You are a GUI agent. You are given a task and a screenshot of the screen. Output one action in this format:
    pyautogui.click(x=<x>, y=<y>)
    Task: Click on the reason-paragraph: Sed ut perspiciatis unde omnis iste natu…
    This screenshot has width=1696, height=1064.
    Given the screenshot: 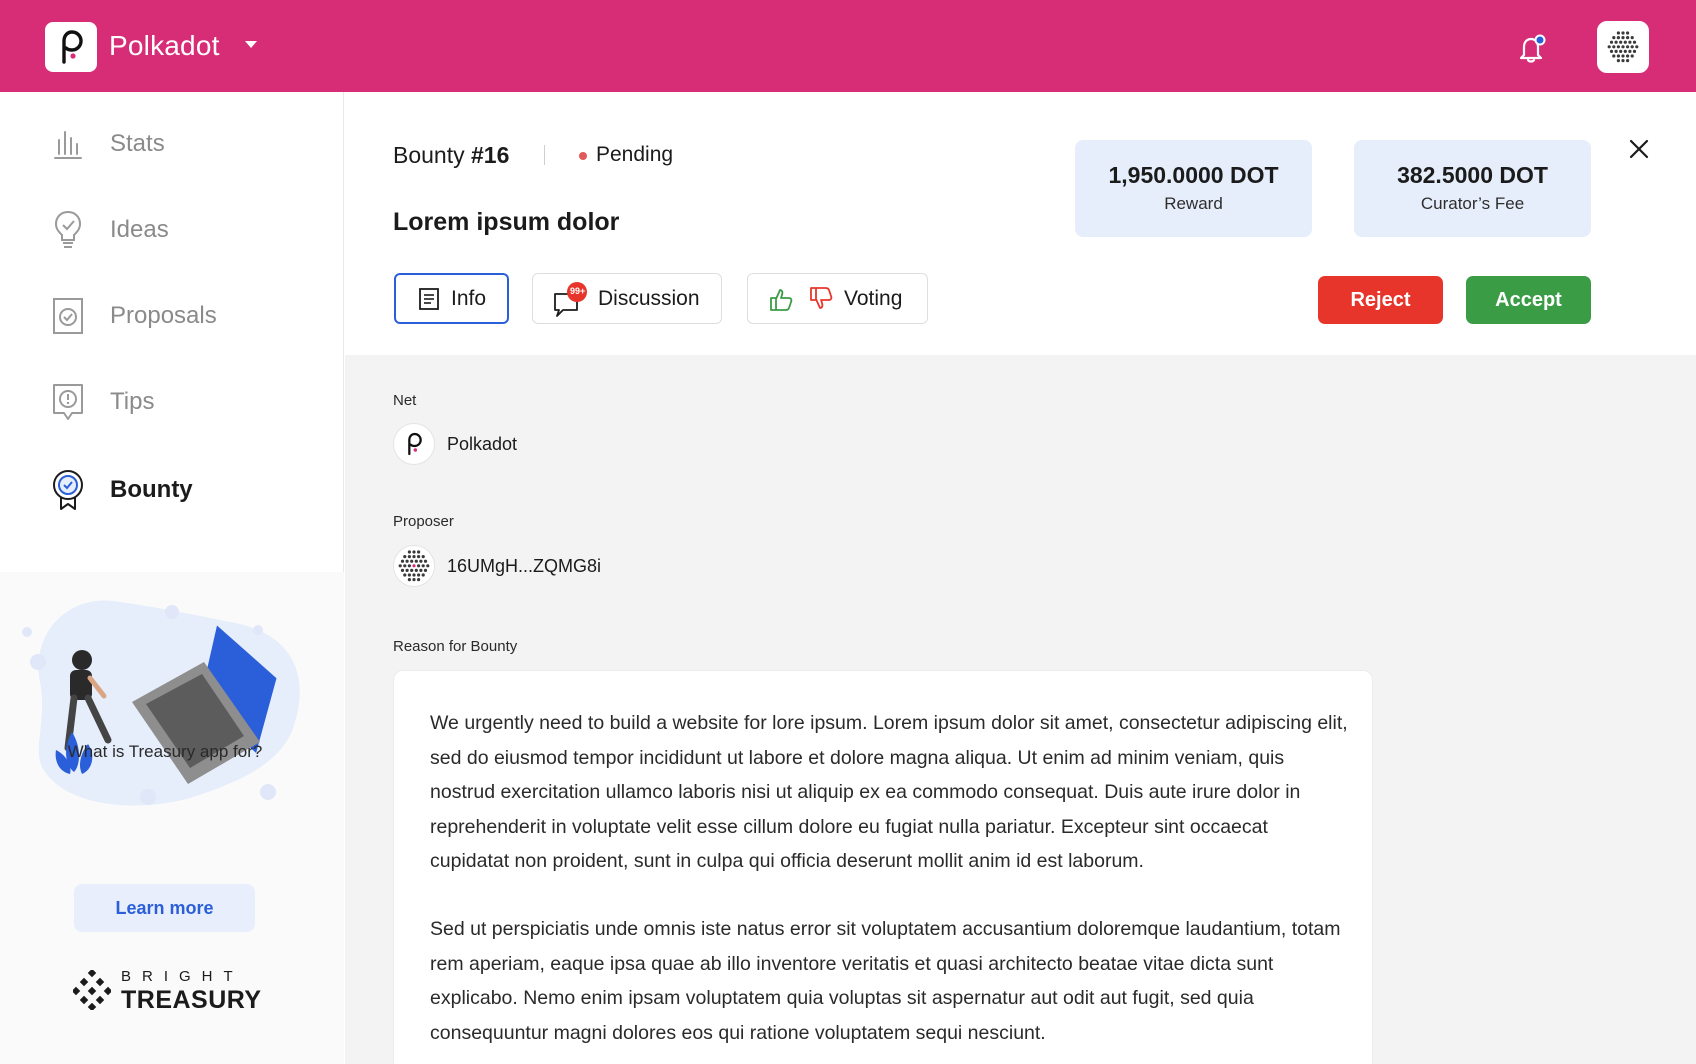 What is the action you would take?
    pyautogui.click(x=885, y=980)
    